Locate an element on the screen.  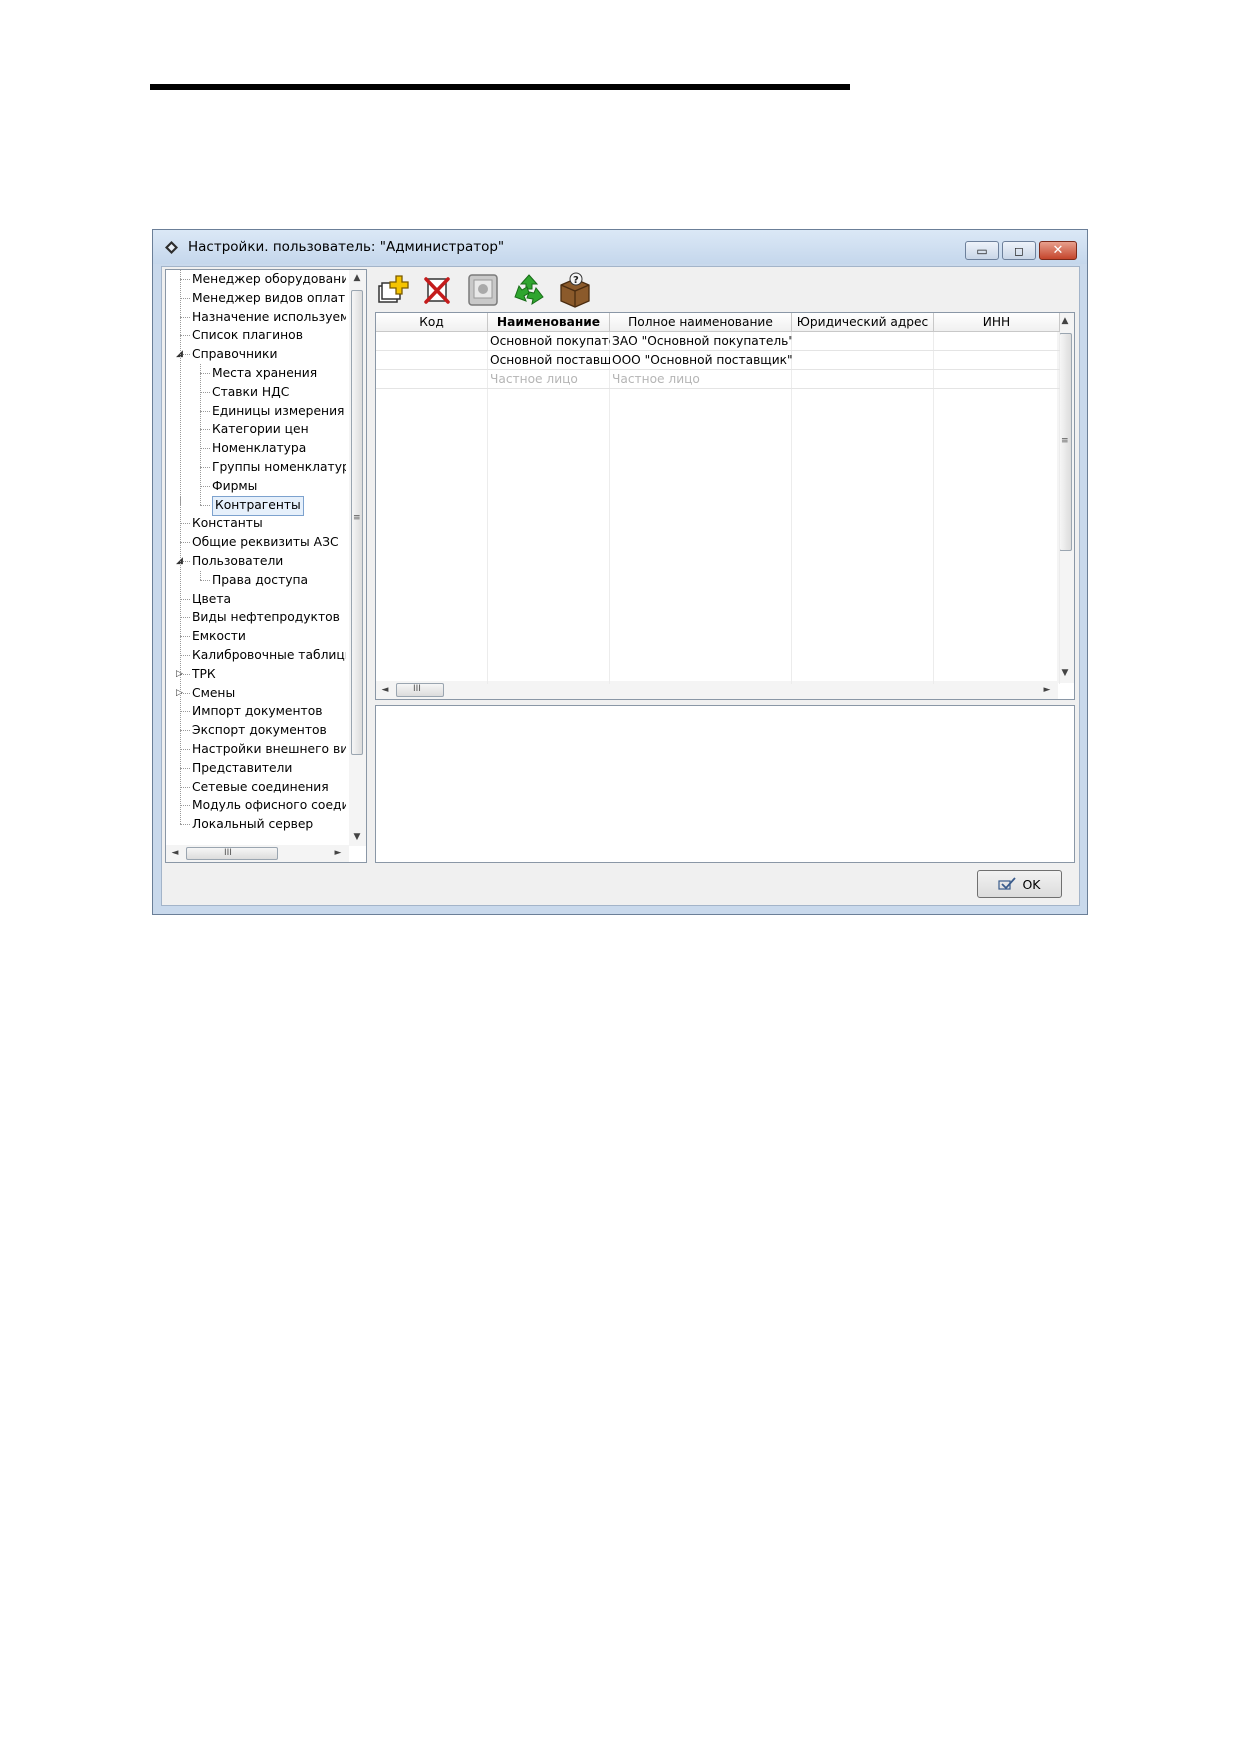
tree-item: Настройки внешнего вида is located at coordinates (269, 749).